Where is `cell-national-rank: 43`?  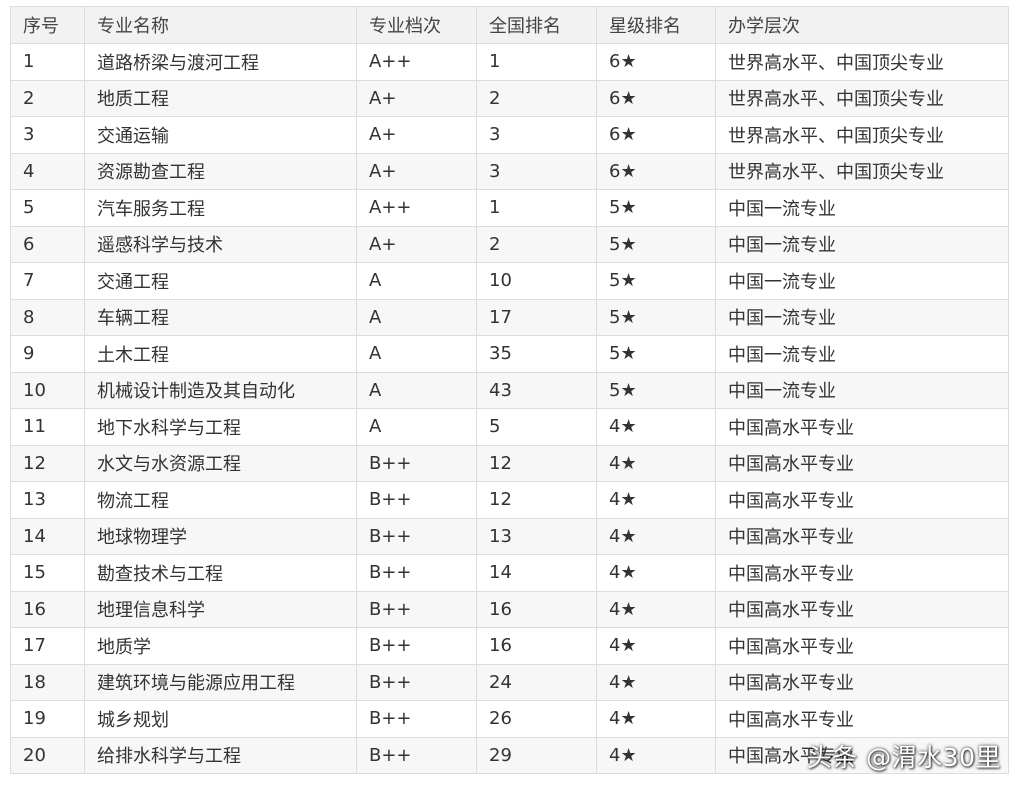 cell-national-rank: 43 is located at coordinates (536, 390).